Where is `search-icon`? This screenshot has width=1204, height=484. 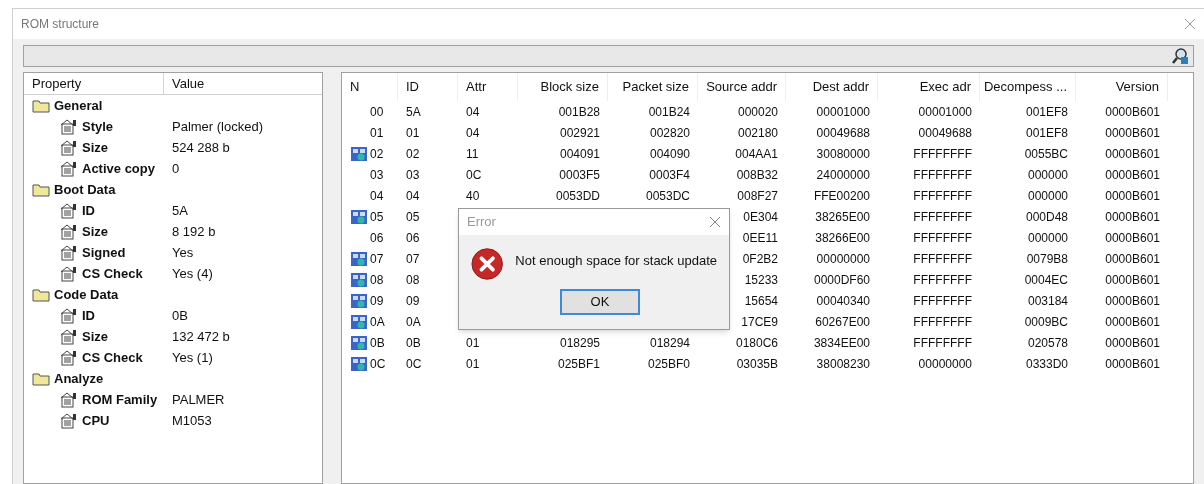 search-icon is located at coordinates (1180, 56).